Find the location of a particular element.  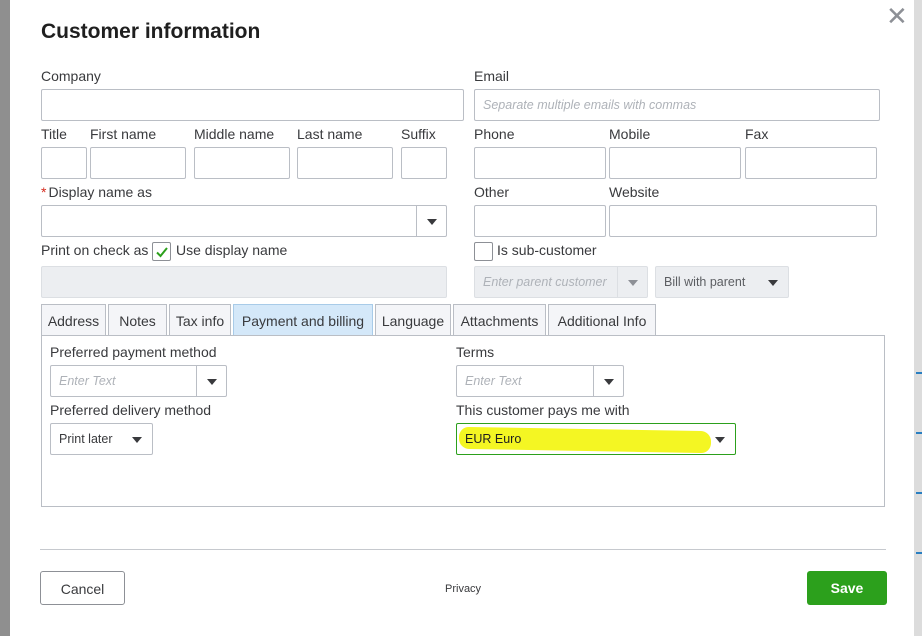

first-name-label: First name is located at coordinates (123, 134).